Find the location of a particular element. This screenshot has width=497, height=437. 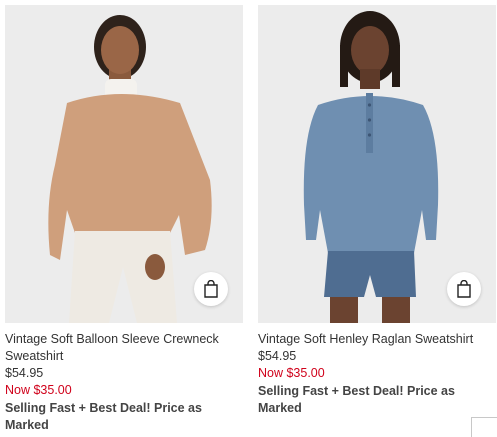

product-name-link: Vintage Soft Henley Raglan Sweatshirt is located at coordinates (377, 339).